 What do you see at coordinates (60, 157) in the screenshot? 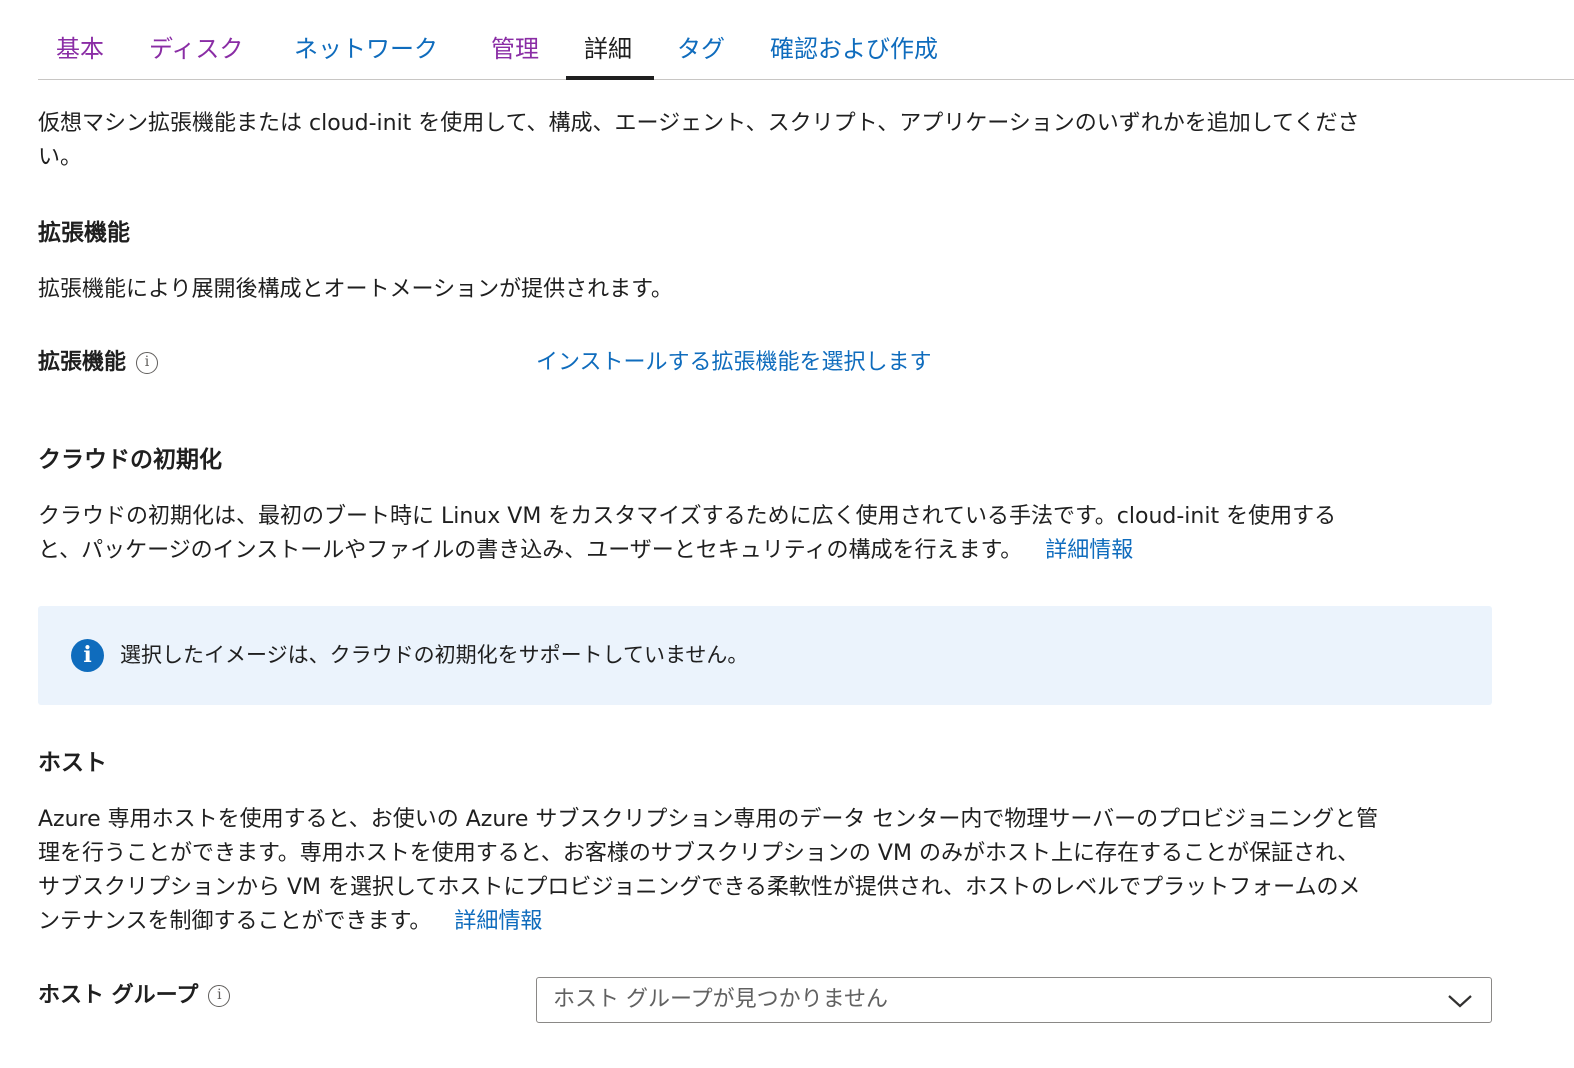
I see `intro-line-2: い。` at bounding box center [60, 157].